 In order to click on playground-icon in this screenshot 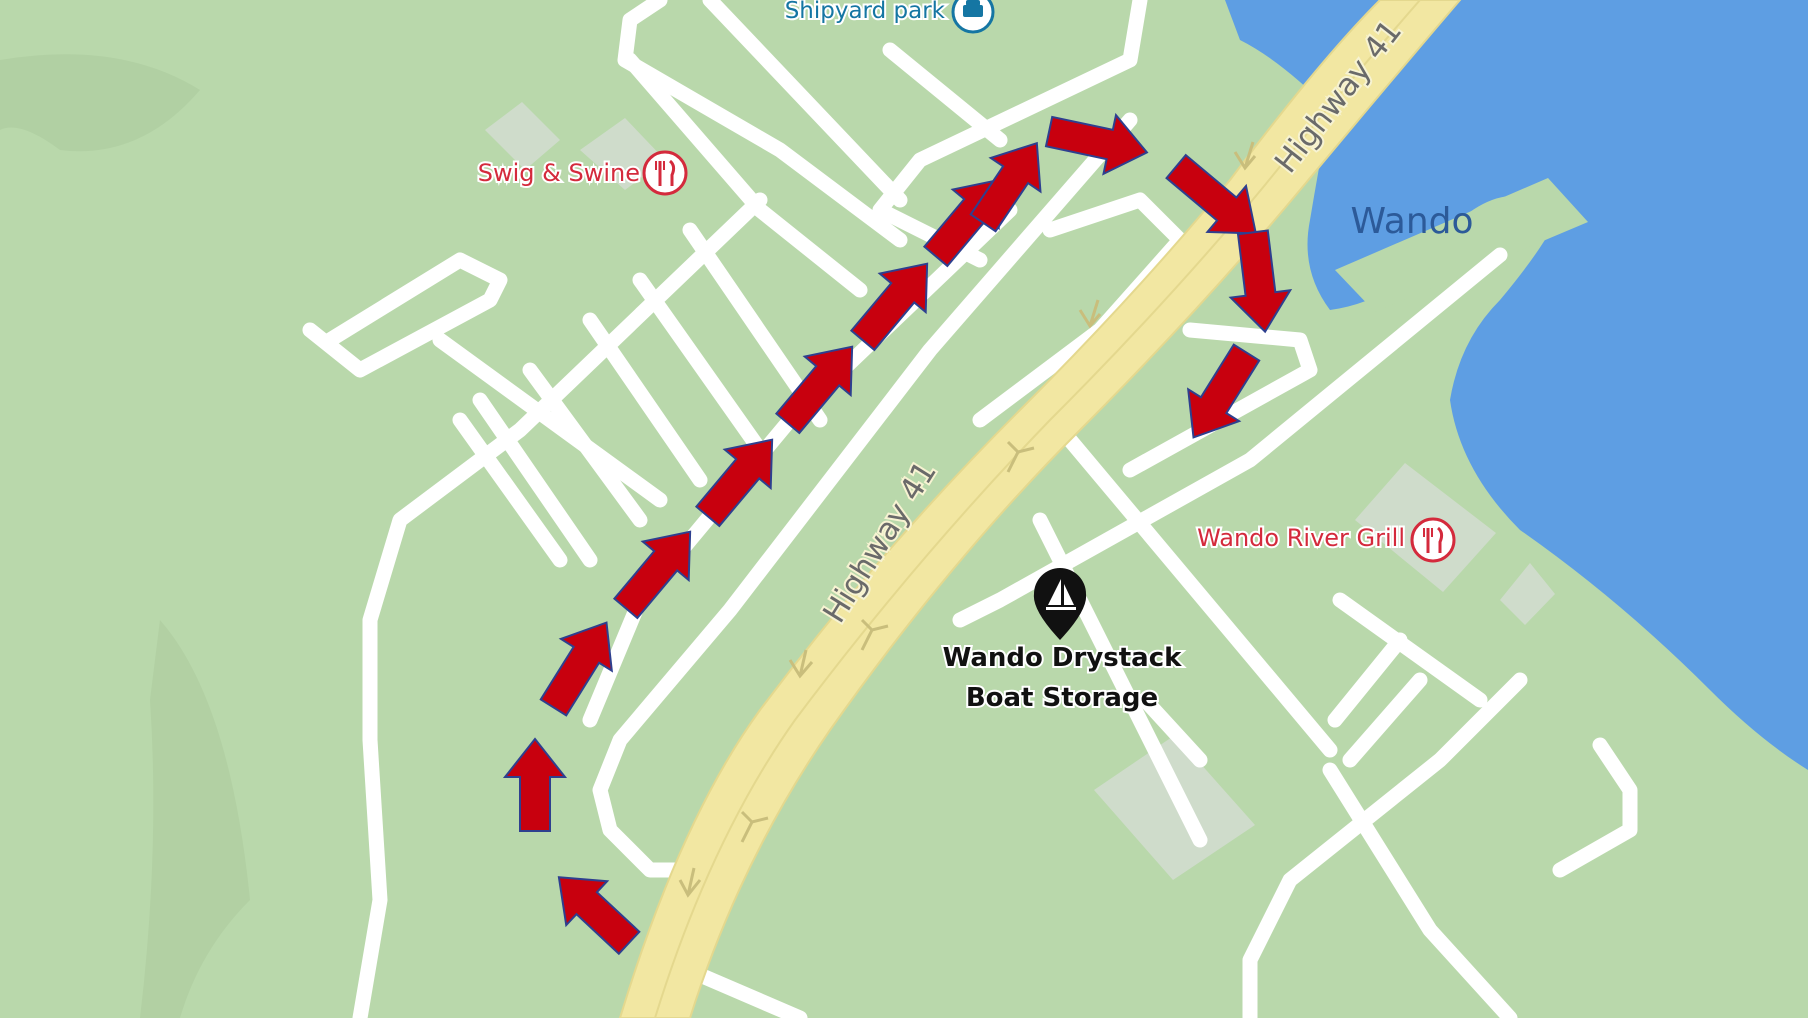, I will do `click(973, 17)`.